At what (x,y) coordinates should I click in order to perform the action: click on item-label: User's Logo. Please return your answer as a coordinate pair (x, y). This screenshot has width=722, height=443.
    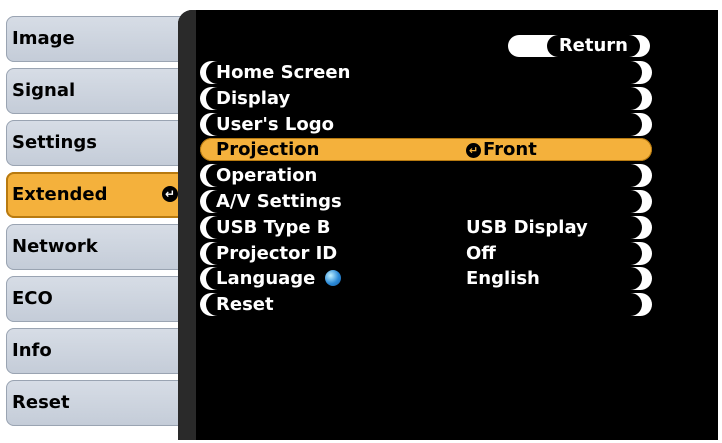
    Looking at the image, I should click on (275, 124).